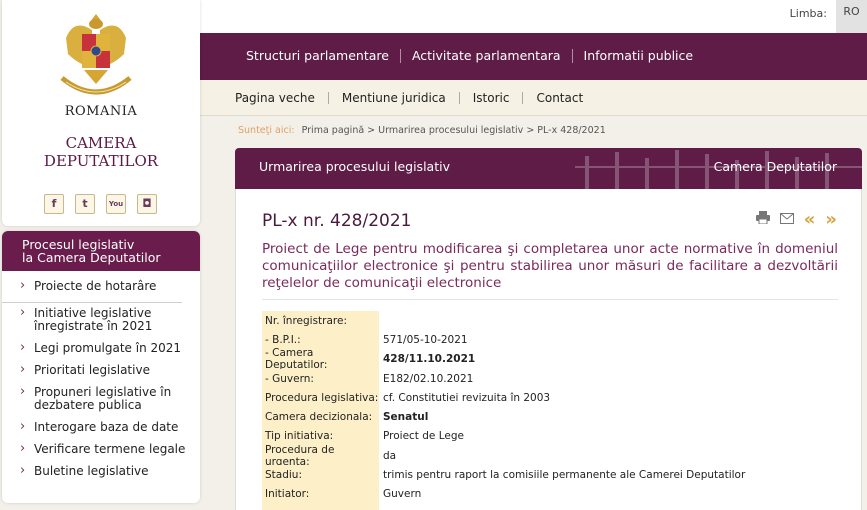 This screenshot has height=510, width=867. What do you see at coordinates (775, 166) in the screenshot?
I see `section-chamber: Camera Deputatilor` at bounding box center [775, 166].